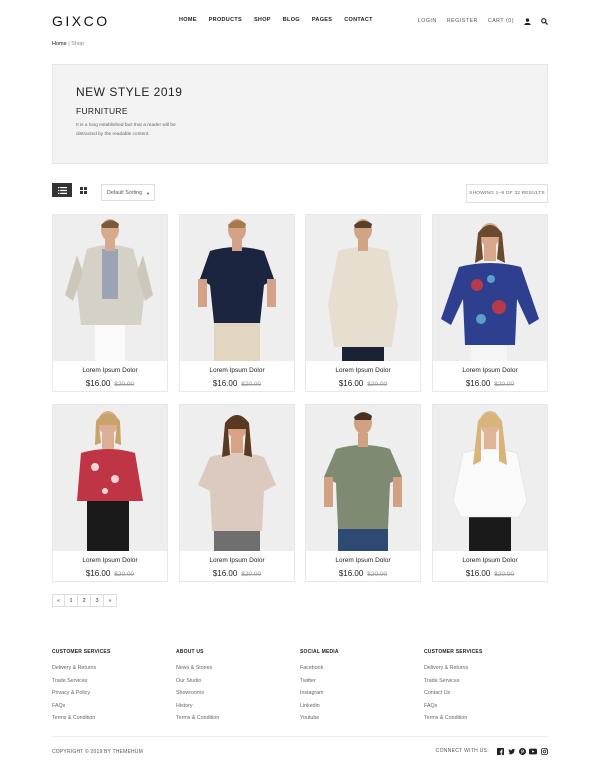 This screenshot has height=770, width=600. What do you see at coordinates (236, 693) in the screenshot?
I see `footer-link: Showrooms` at bounding box center [236, 693].